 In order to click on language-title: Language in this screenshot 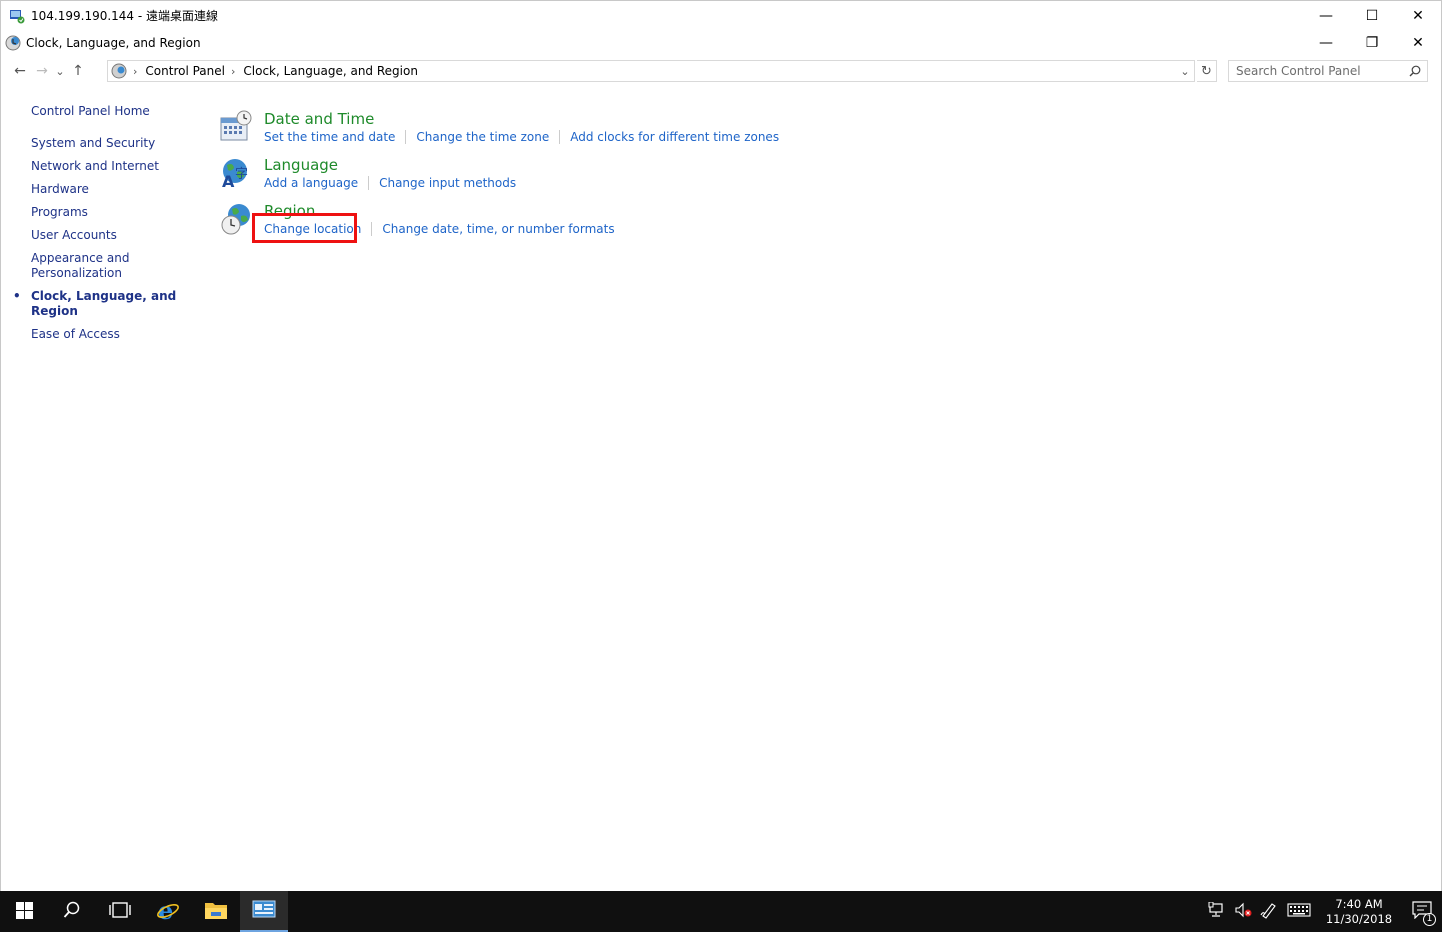, I will do `click(301, 165)`.